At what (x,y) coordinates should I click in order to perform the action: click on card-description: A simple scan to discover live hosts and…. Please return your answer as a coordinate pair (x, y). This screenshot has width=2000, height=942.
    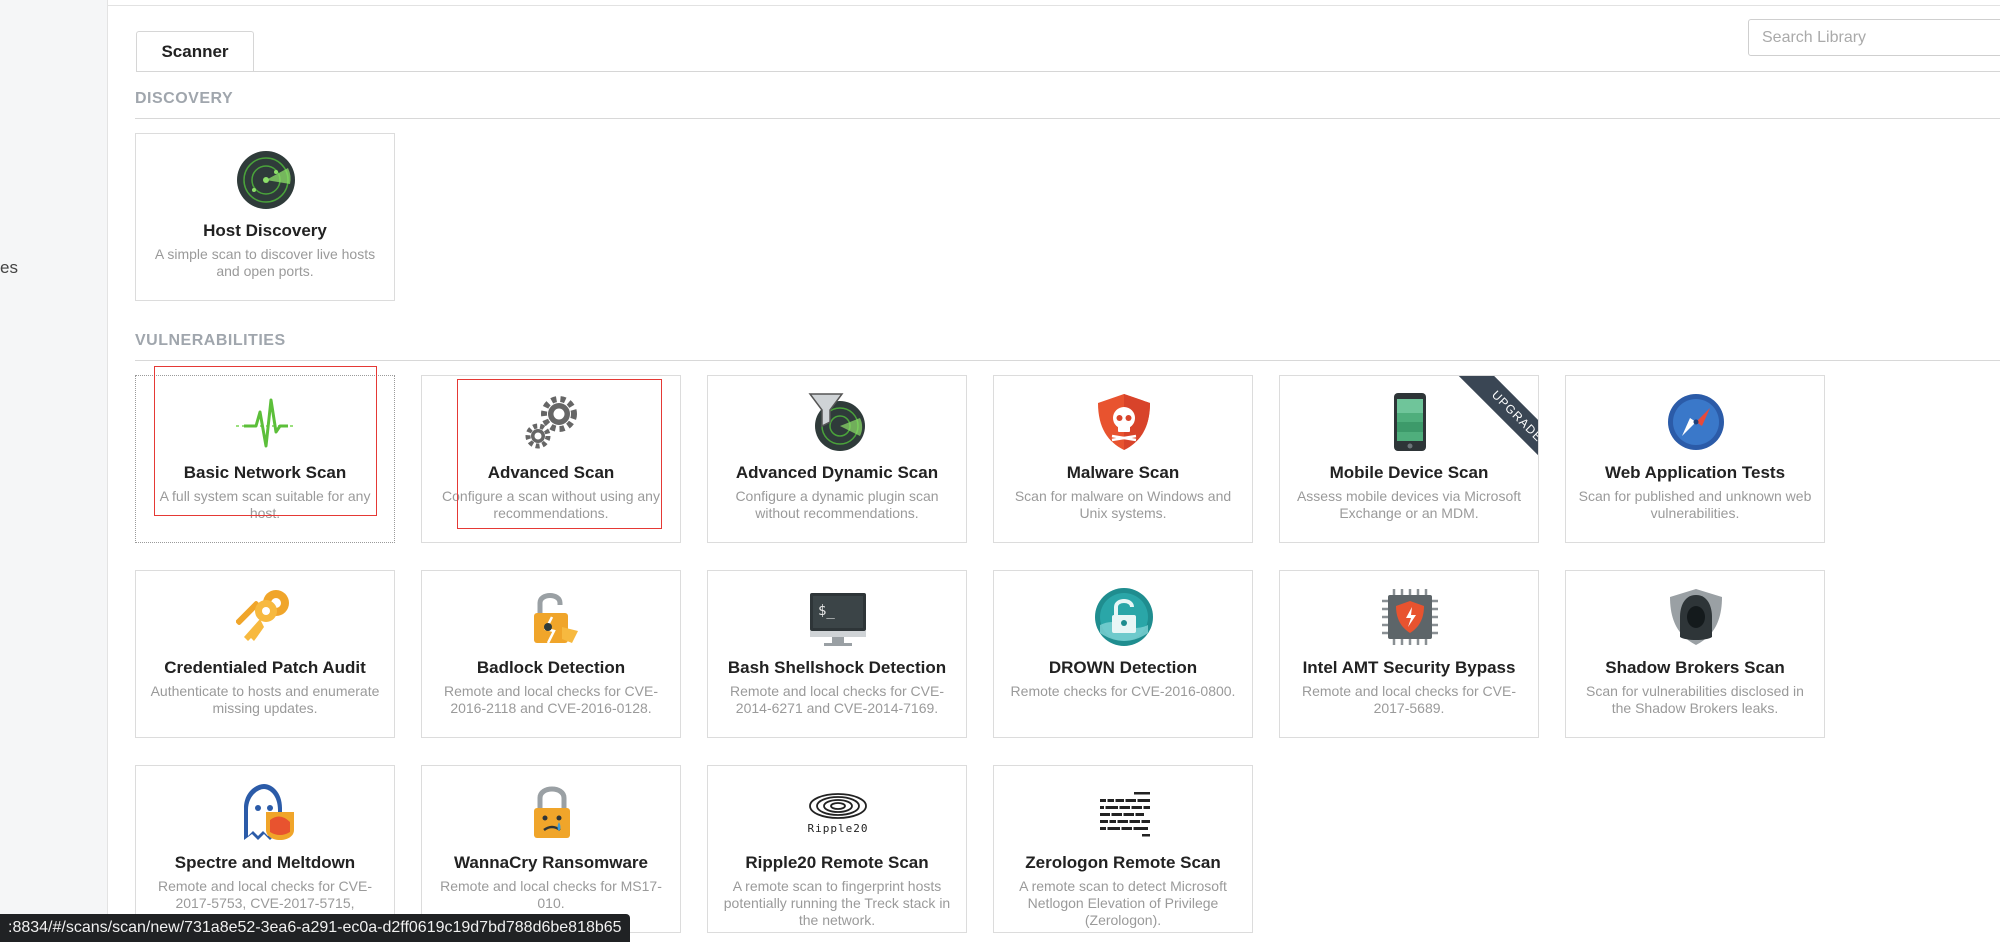
    Looking at the image, I should click on (265, 262).